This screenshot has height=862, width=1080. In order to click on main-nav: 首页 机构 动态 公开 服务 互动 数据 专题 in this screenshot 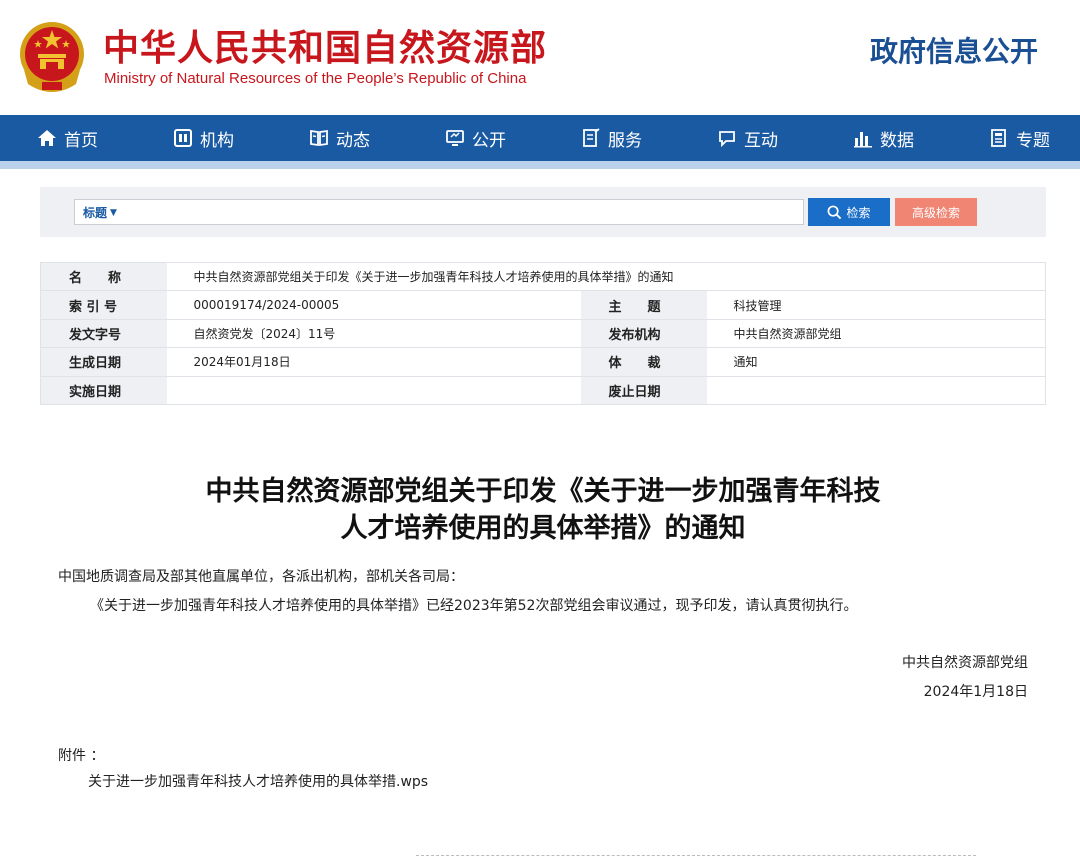, I will do `click(540, 138)`.